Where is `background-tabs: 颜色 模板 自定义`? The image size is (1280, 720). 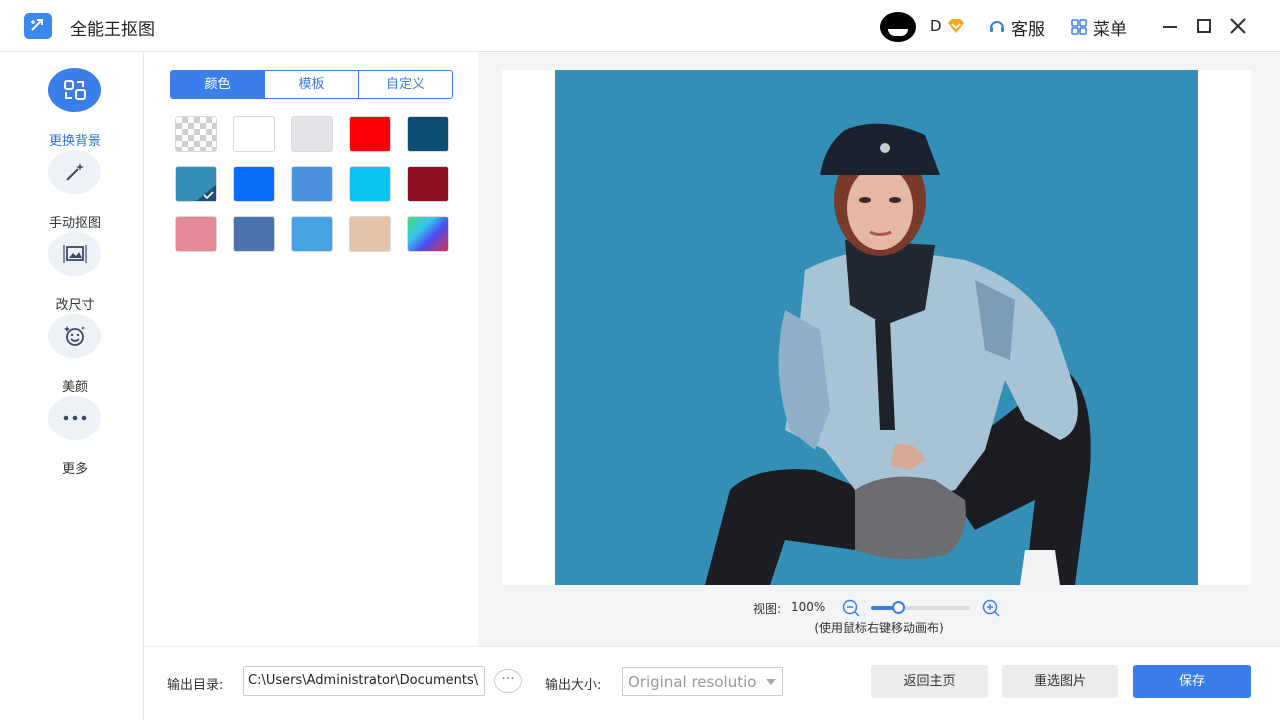
background-tabs: 颜色 模板 自定义 is located at coordinates (311, 84).